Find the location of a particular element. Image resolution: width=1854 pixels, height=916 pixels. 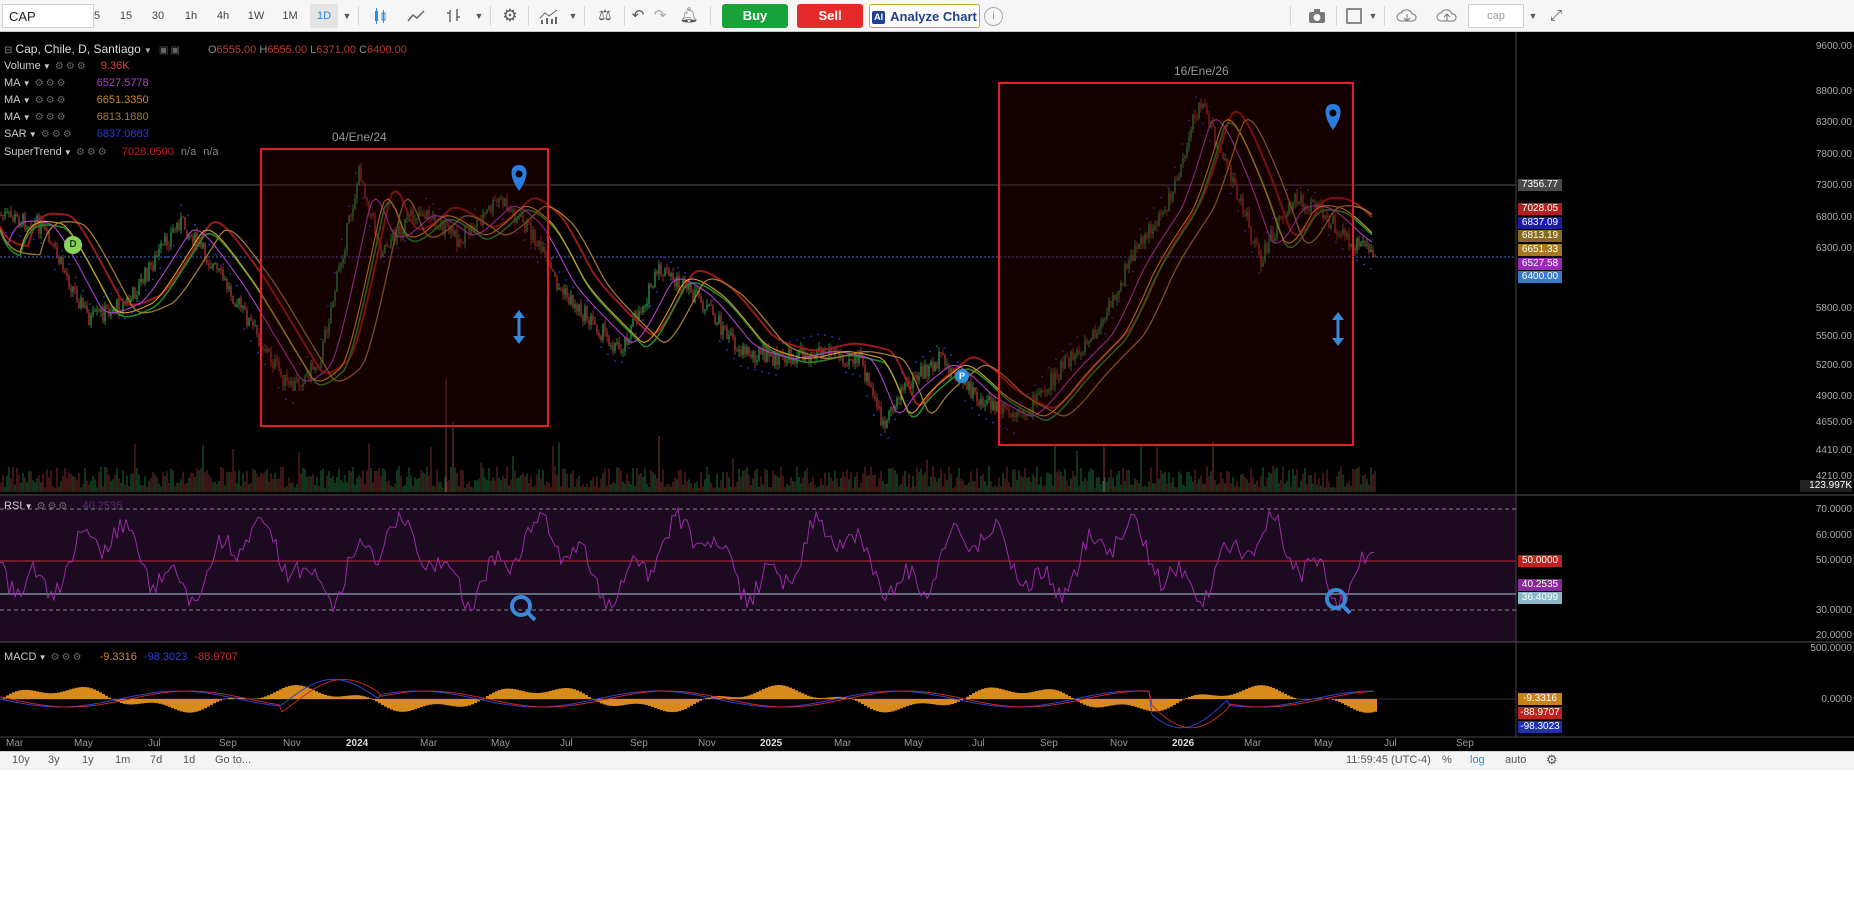

macd-controls-icon: ⚙⚙⚙ is located at coordinates (71, 658).